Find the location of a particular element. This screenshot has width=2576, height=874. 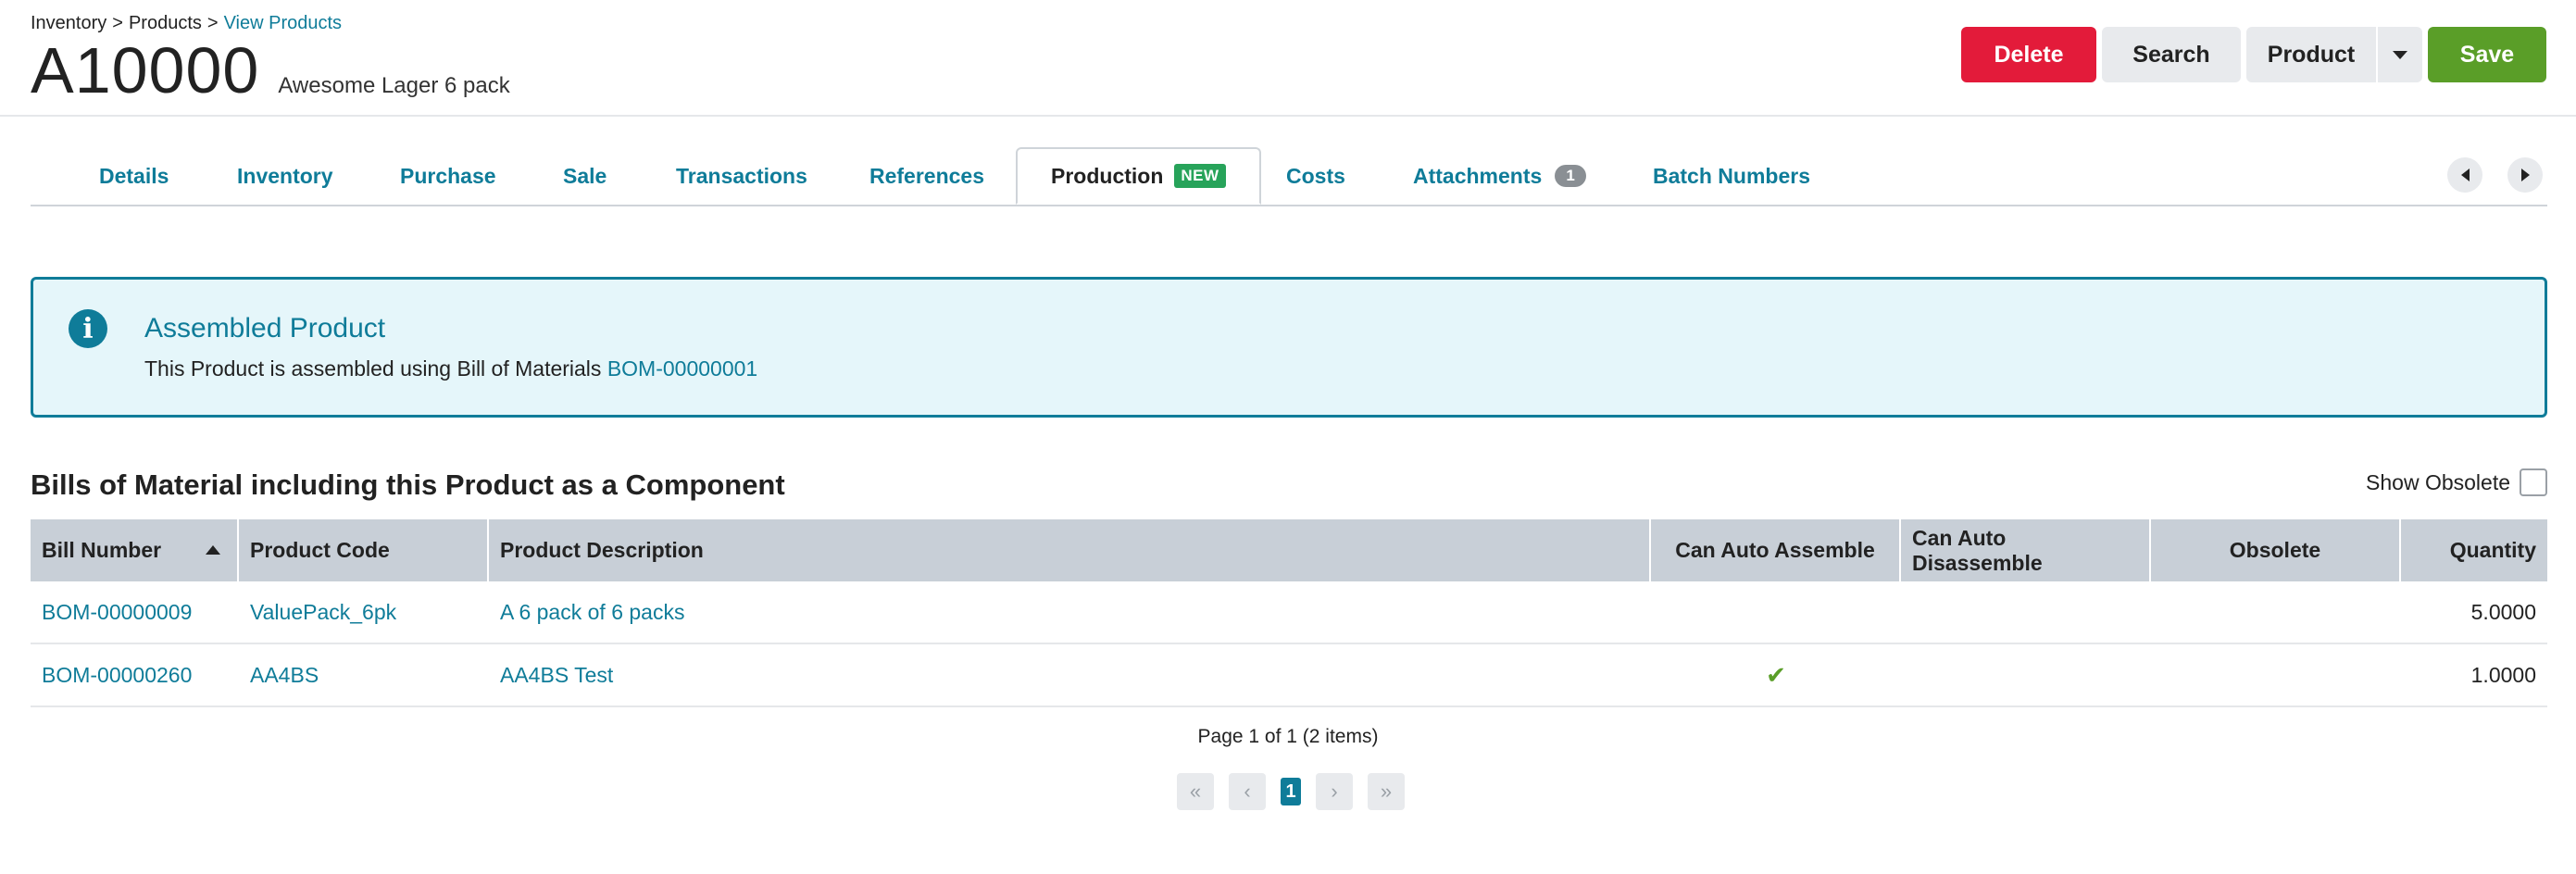

product-description-link: AA4BS Test is located at coordinates (556, 675).